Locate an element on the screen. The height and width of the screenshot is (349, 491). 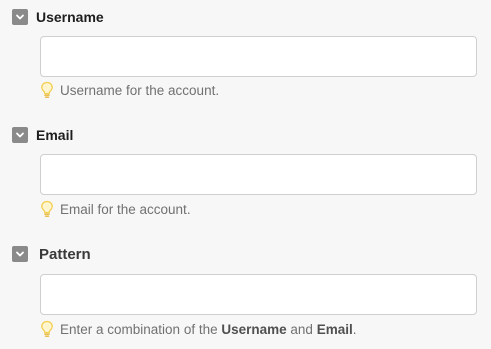
email-hint: Email for the account. is located at coordinates (115, 209).